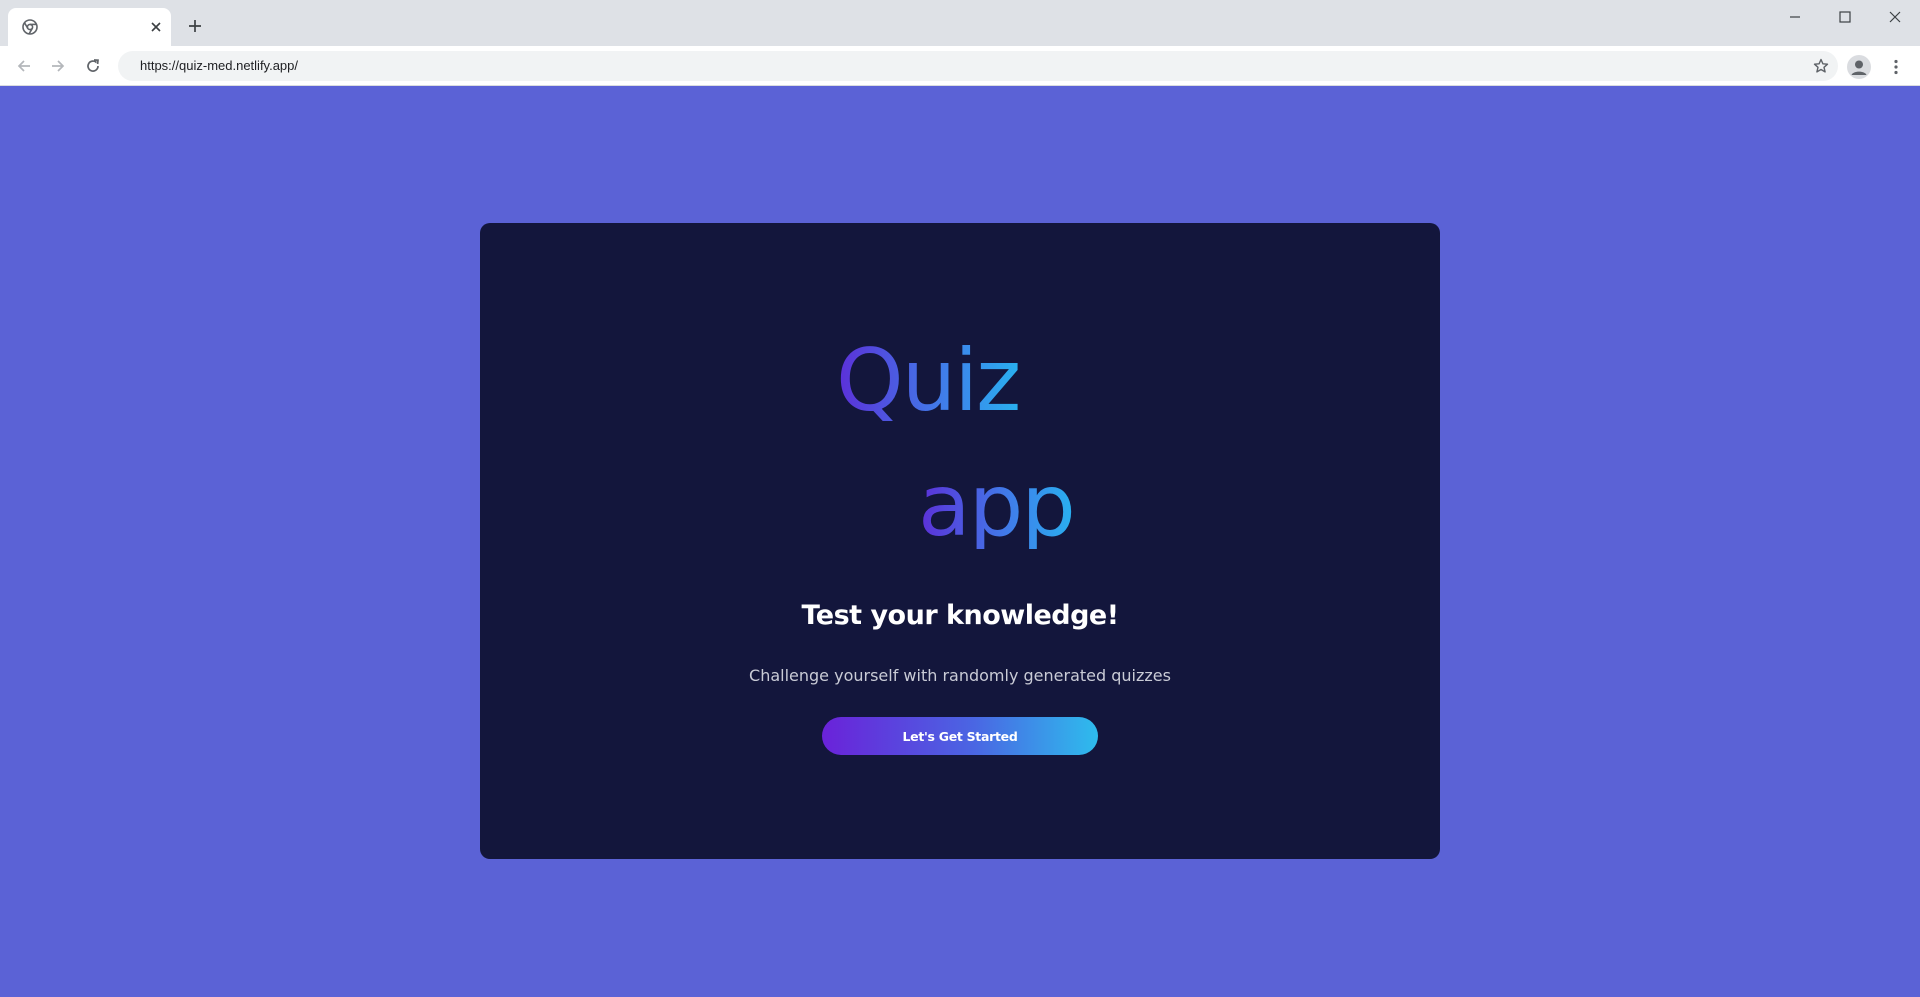 The image size is (1920, 997). What do you see at coordinates (928, 381) in the screenshot?
I see `logo-line-1: Quiz` at bounding box center [928, 381].